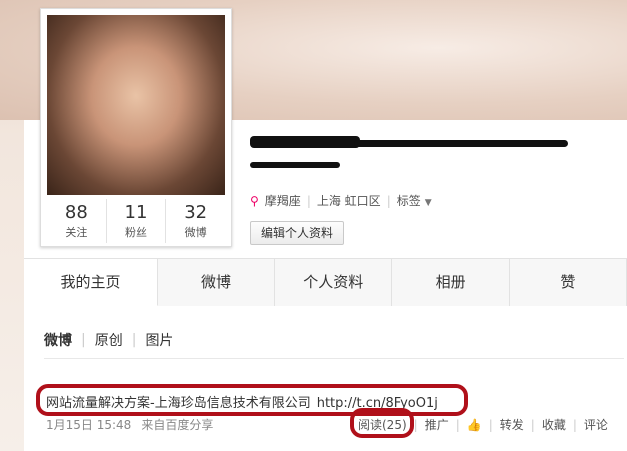 The image size is (627, 451). Describe the element at coordinates (348, 201) in the screenshot. I see `location-label: 上海 虹口区` at that location.